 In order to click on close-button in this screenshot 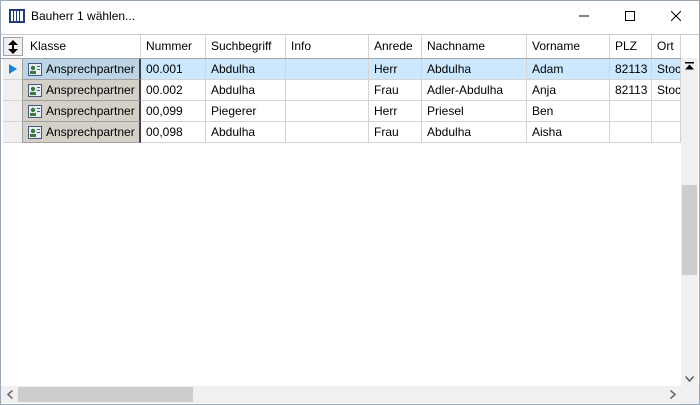, I will do `click(676, 16)`.